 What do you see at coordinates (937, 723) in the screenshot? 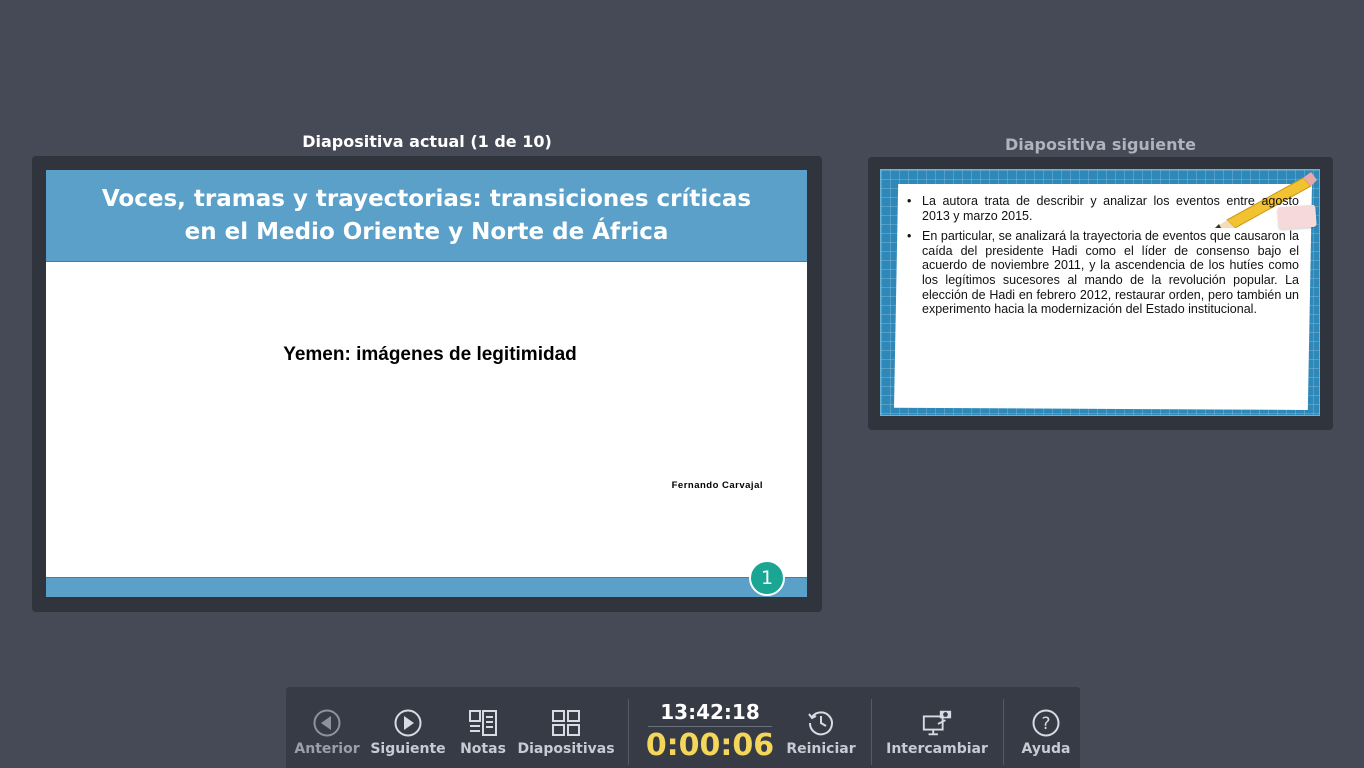
I see `swap-displays-icon` at bounding box center [937, 723].